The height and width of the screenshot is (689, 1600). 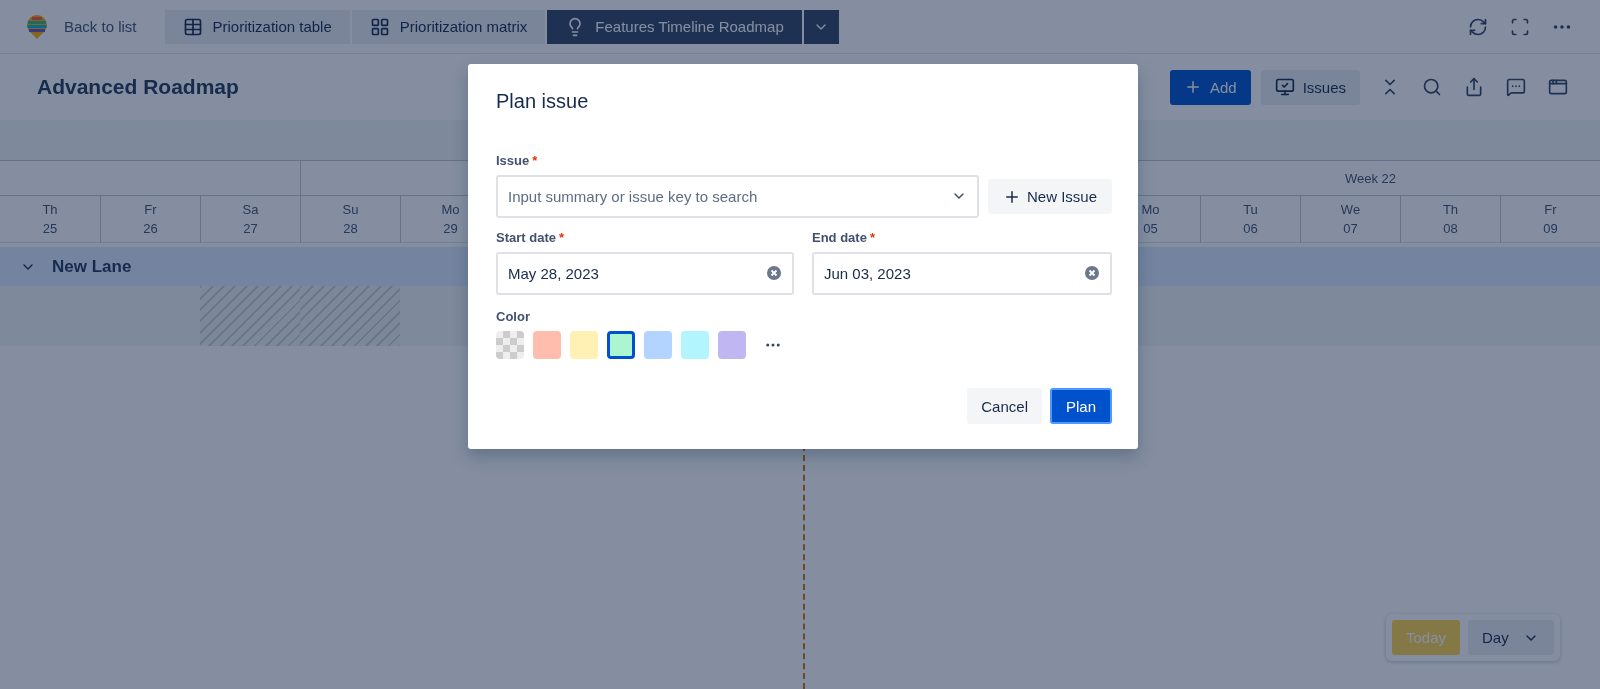 What do you see at coordinates (250, 228) in the screenshot?
I see `date-label: 27` at bounding box center [250, 228].